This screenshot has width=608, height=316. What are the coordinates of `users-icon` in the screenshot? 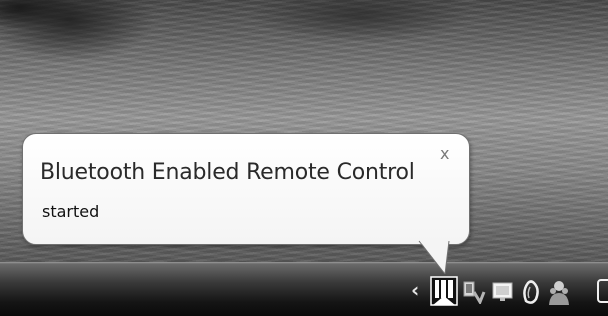 It's located at (559, 292).